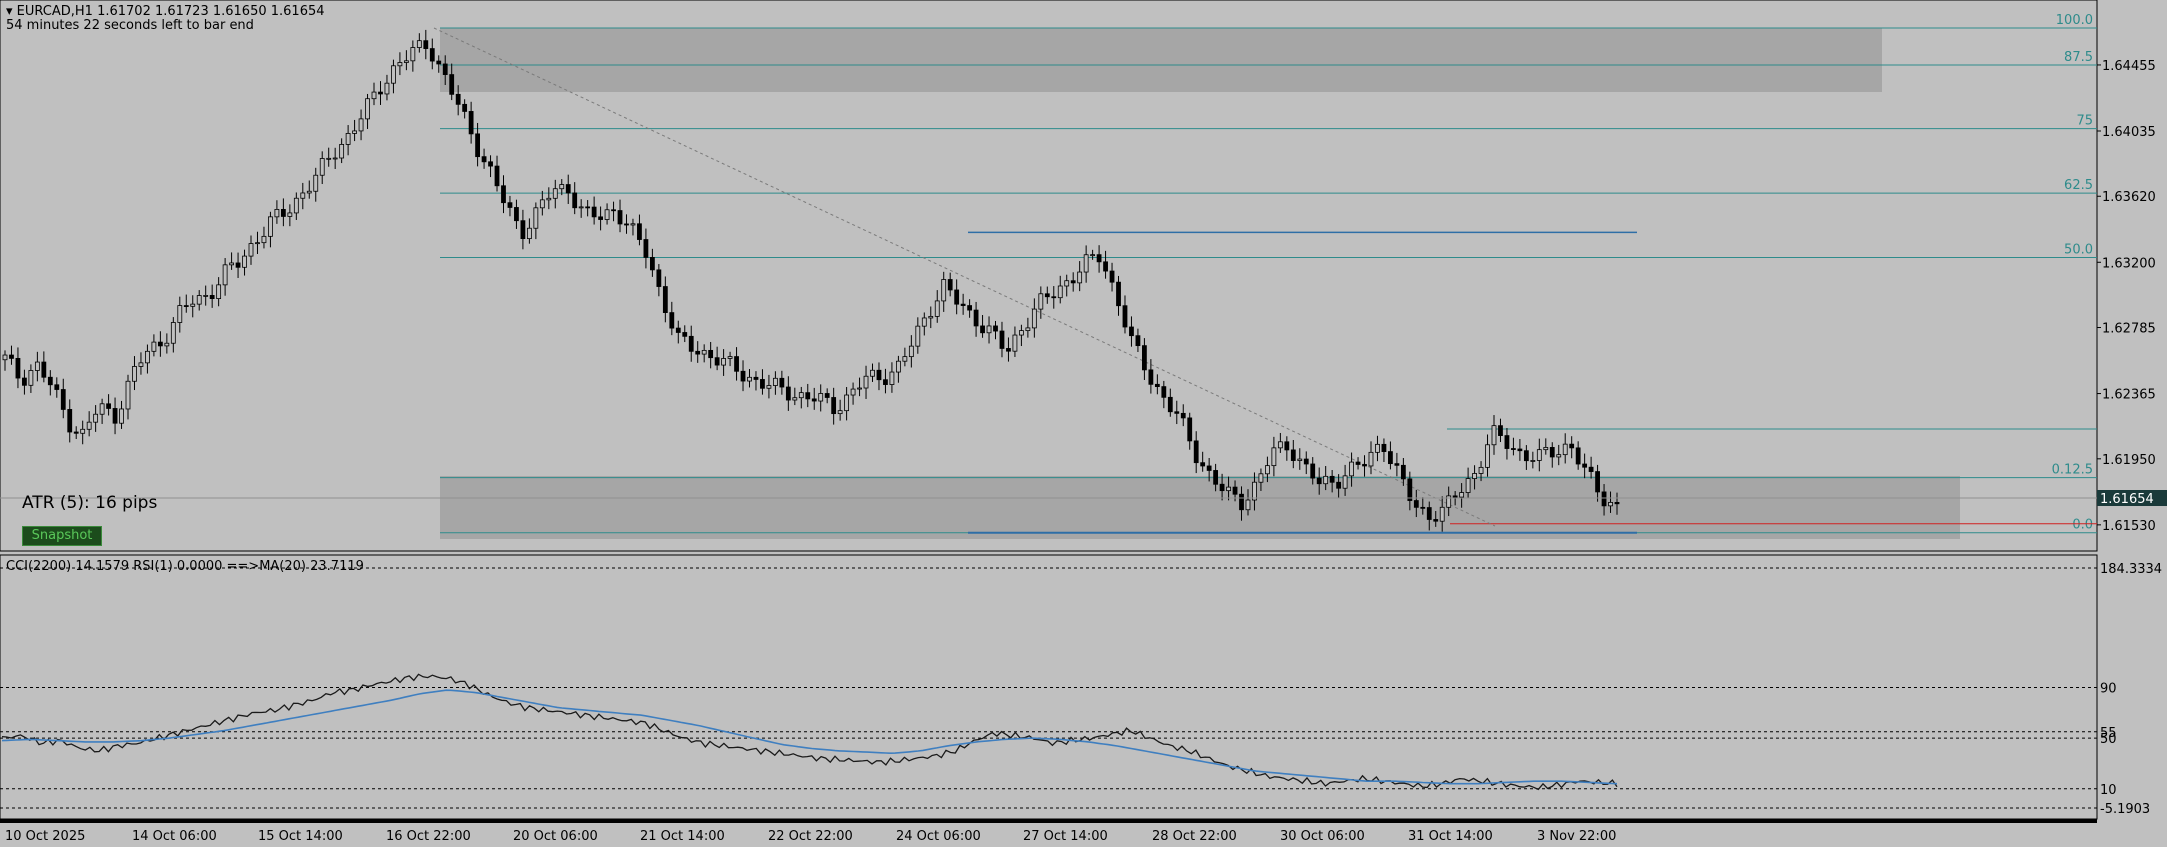 This screenshot has height=847, width=2167. Describe the element at coordinates (1200, 507) in the screenshot. I see `lower-zone` at that location.